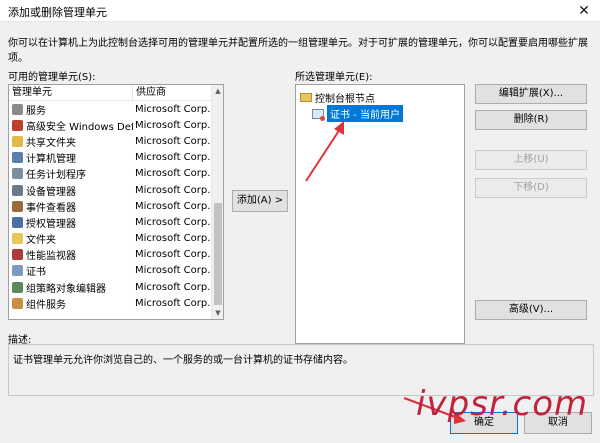 The height and width of the screenshot is (443, 600). What do you see at coordinates (51, 143) in the screenshot?
I see `list-item-name: 共享文件夹` at bounding box center [51, 143].